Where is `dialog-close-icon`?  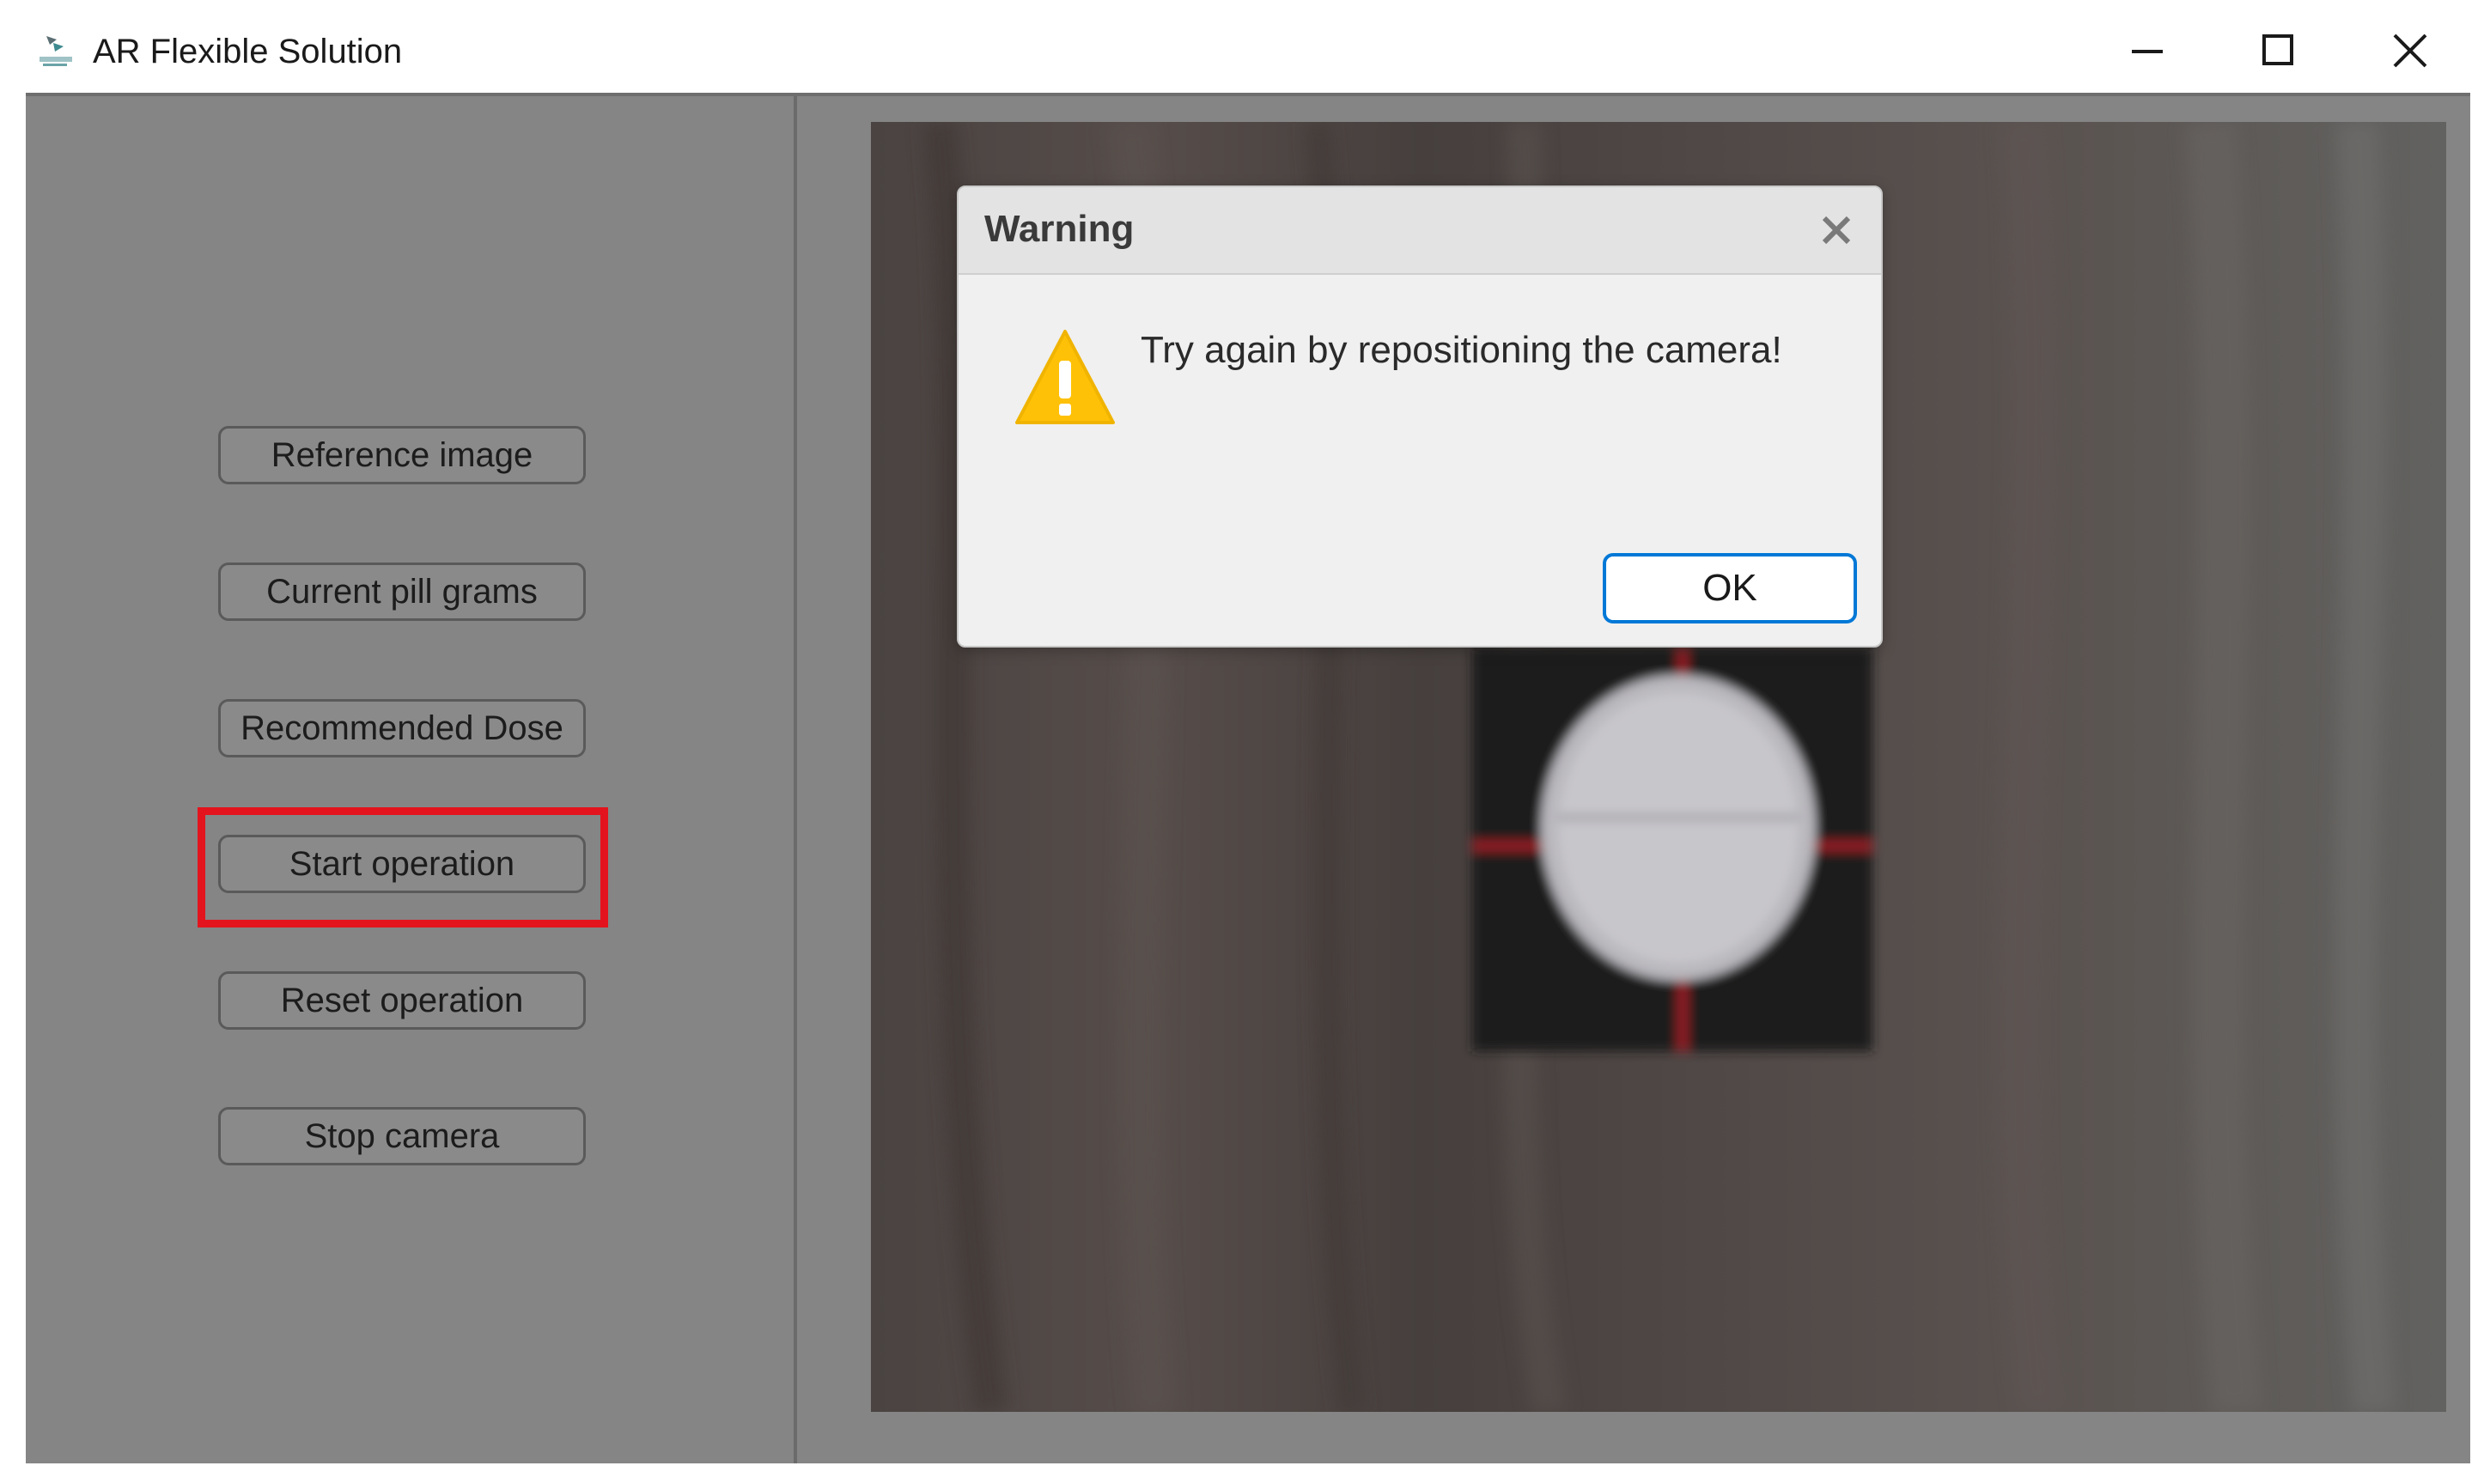
dialog-close-icon is located at coordinates (1836, 230).